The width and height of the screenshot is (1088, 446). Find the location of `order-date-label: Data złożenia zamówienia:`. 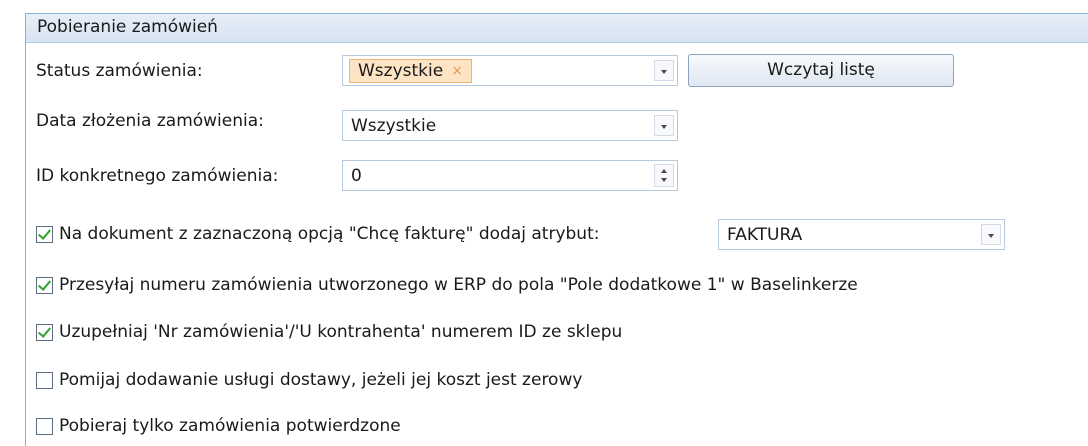

order-date-label: Data złożenia zamówienia: is located at coordinates (150, 121).